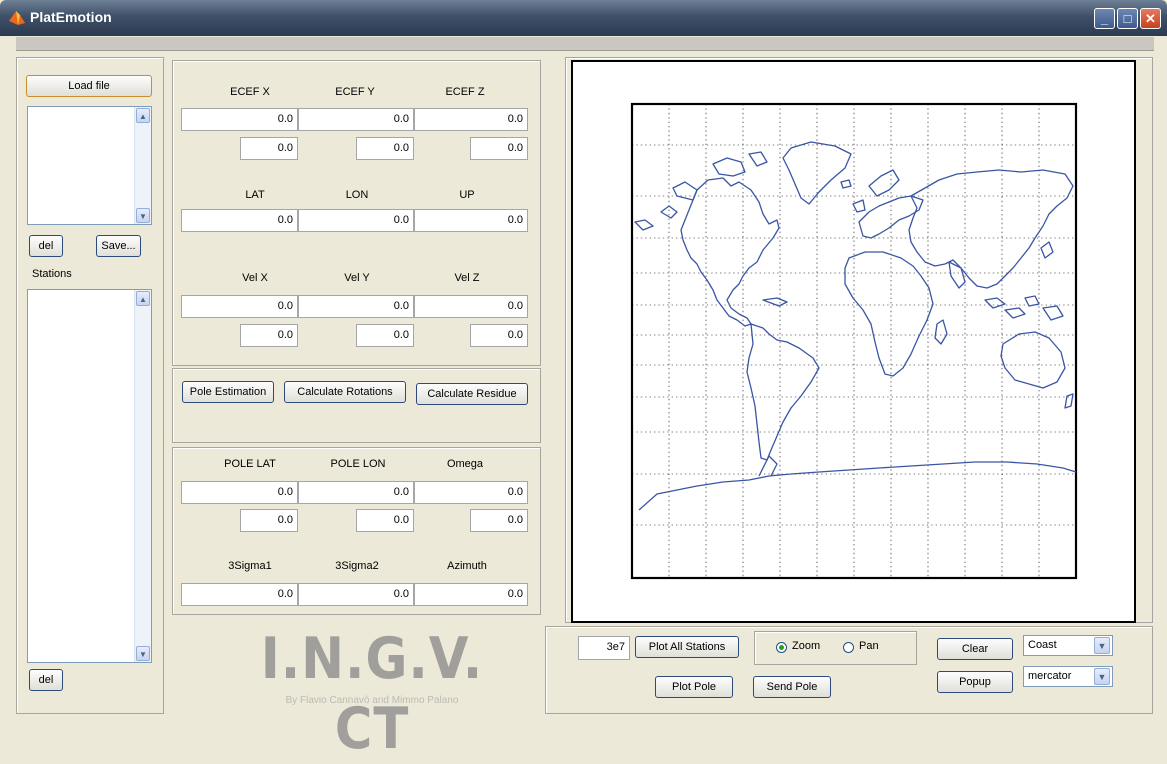 Image resolution: width=1167 pixels, height=764 pixels. What do you see at coordinates (269, 335) in the screenshot?
I see `vel-x-sigma-field: 0.0` at bounding box center [269, 335].